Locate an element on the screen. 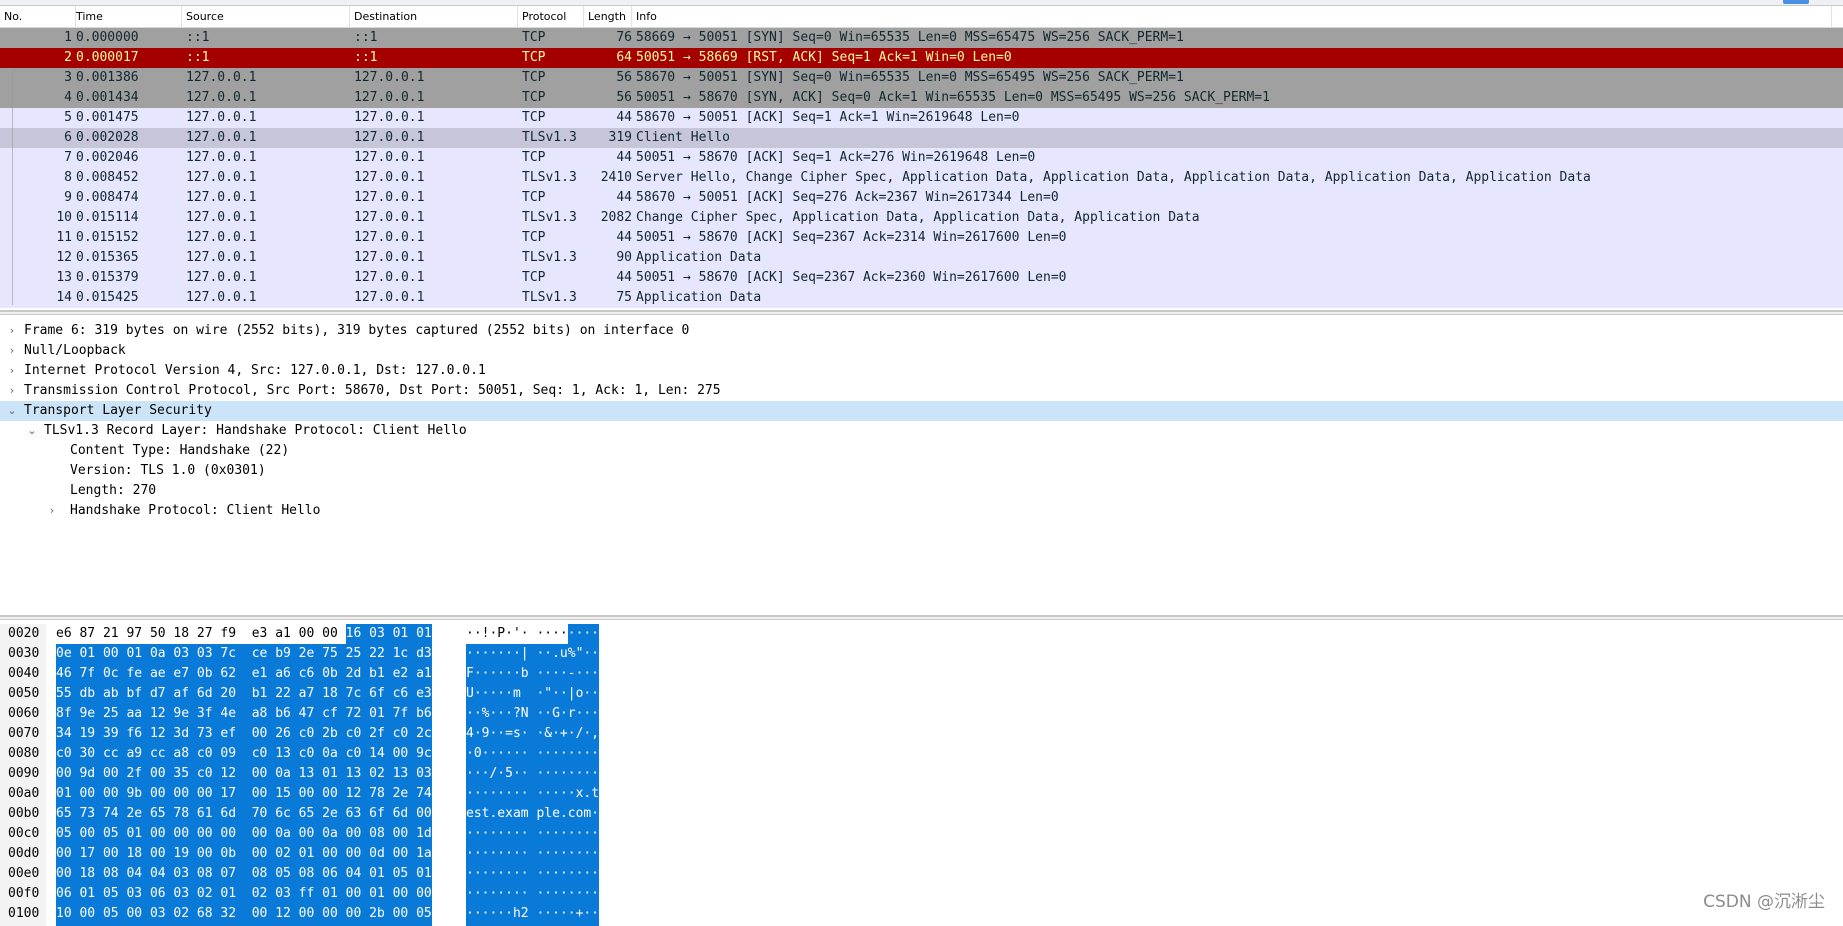 This screenshot has width=1843, height=926. hex-byte: 6c is located at coordinates (287, 814).